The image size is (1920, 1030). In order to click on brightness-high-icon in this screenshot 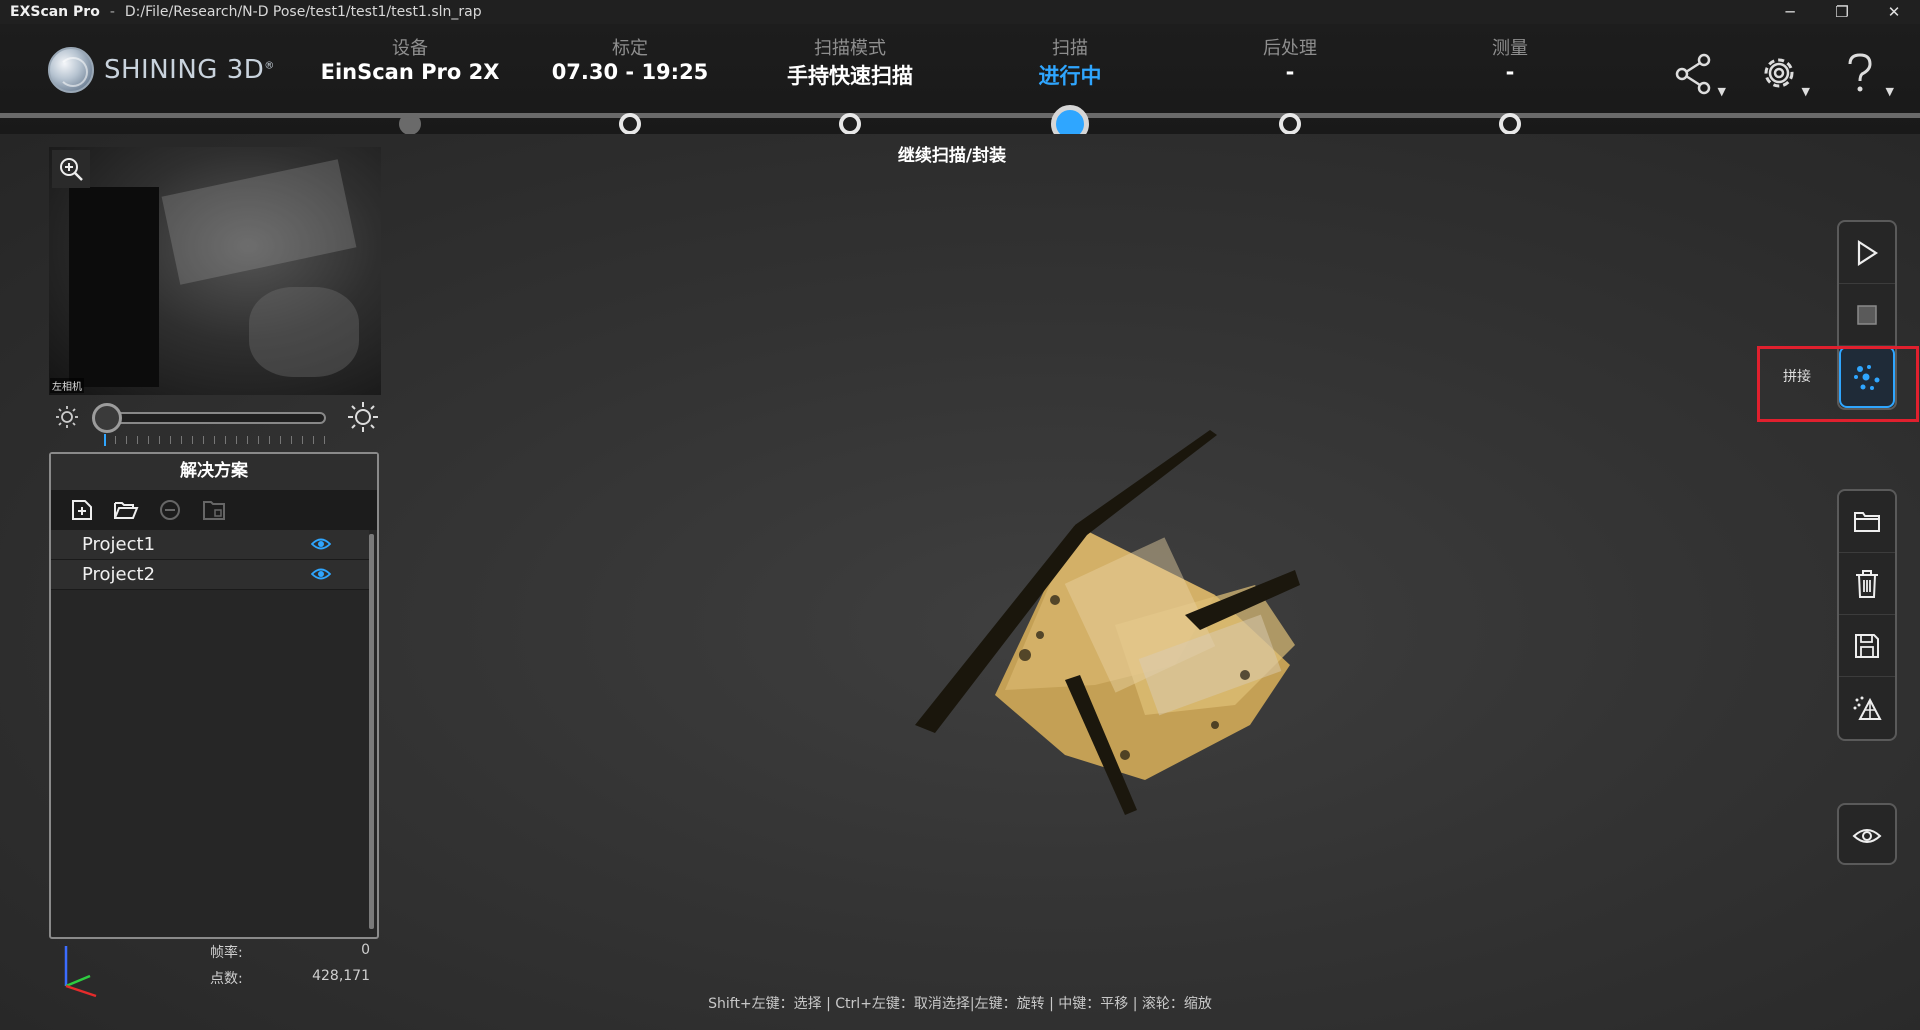, I will do `click(363, 419)`.